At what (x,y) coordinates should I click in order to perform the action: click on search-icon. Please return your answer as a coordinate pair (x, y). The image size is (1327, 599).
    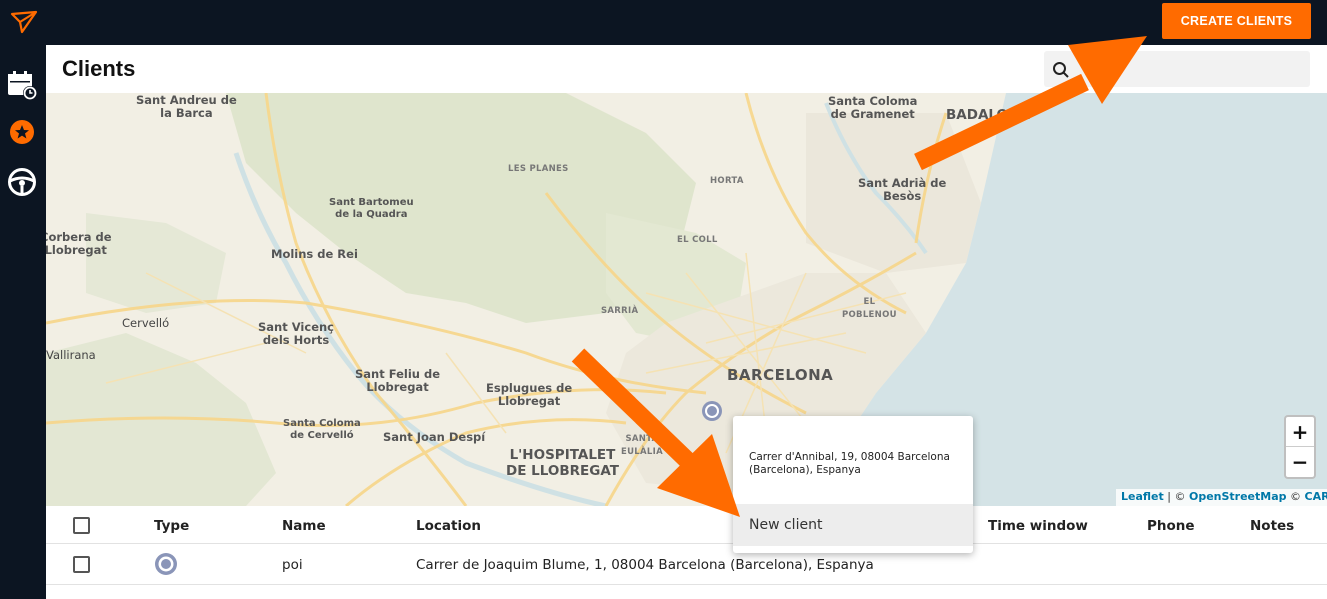
    Looking at the image, I should click on (1061, 70).